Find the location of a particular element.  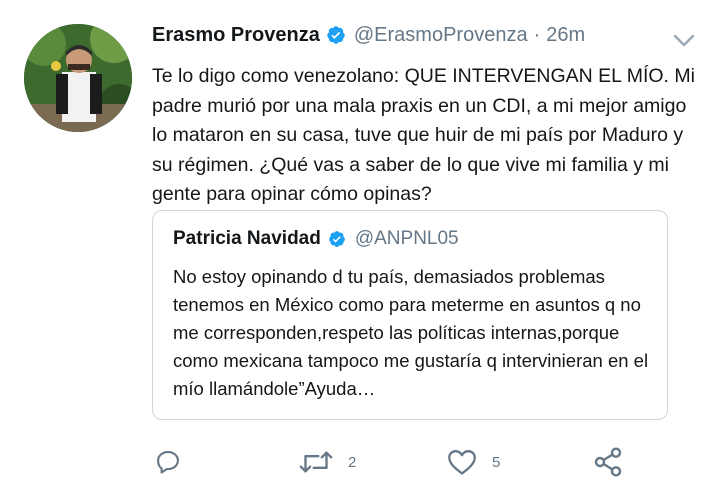

quoted-tweet-header: Patricia Navidad @ANPNL05 is located at coordinates (316, 239).